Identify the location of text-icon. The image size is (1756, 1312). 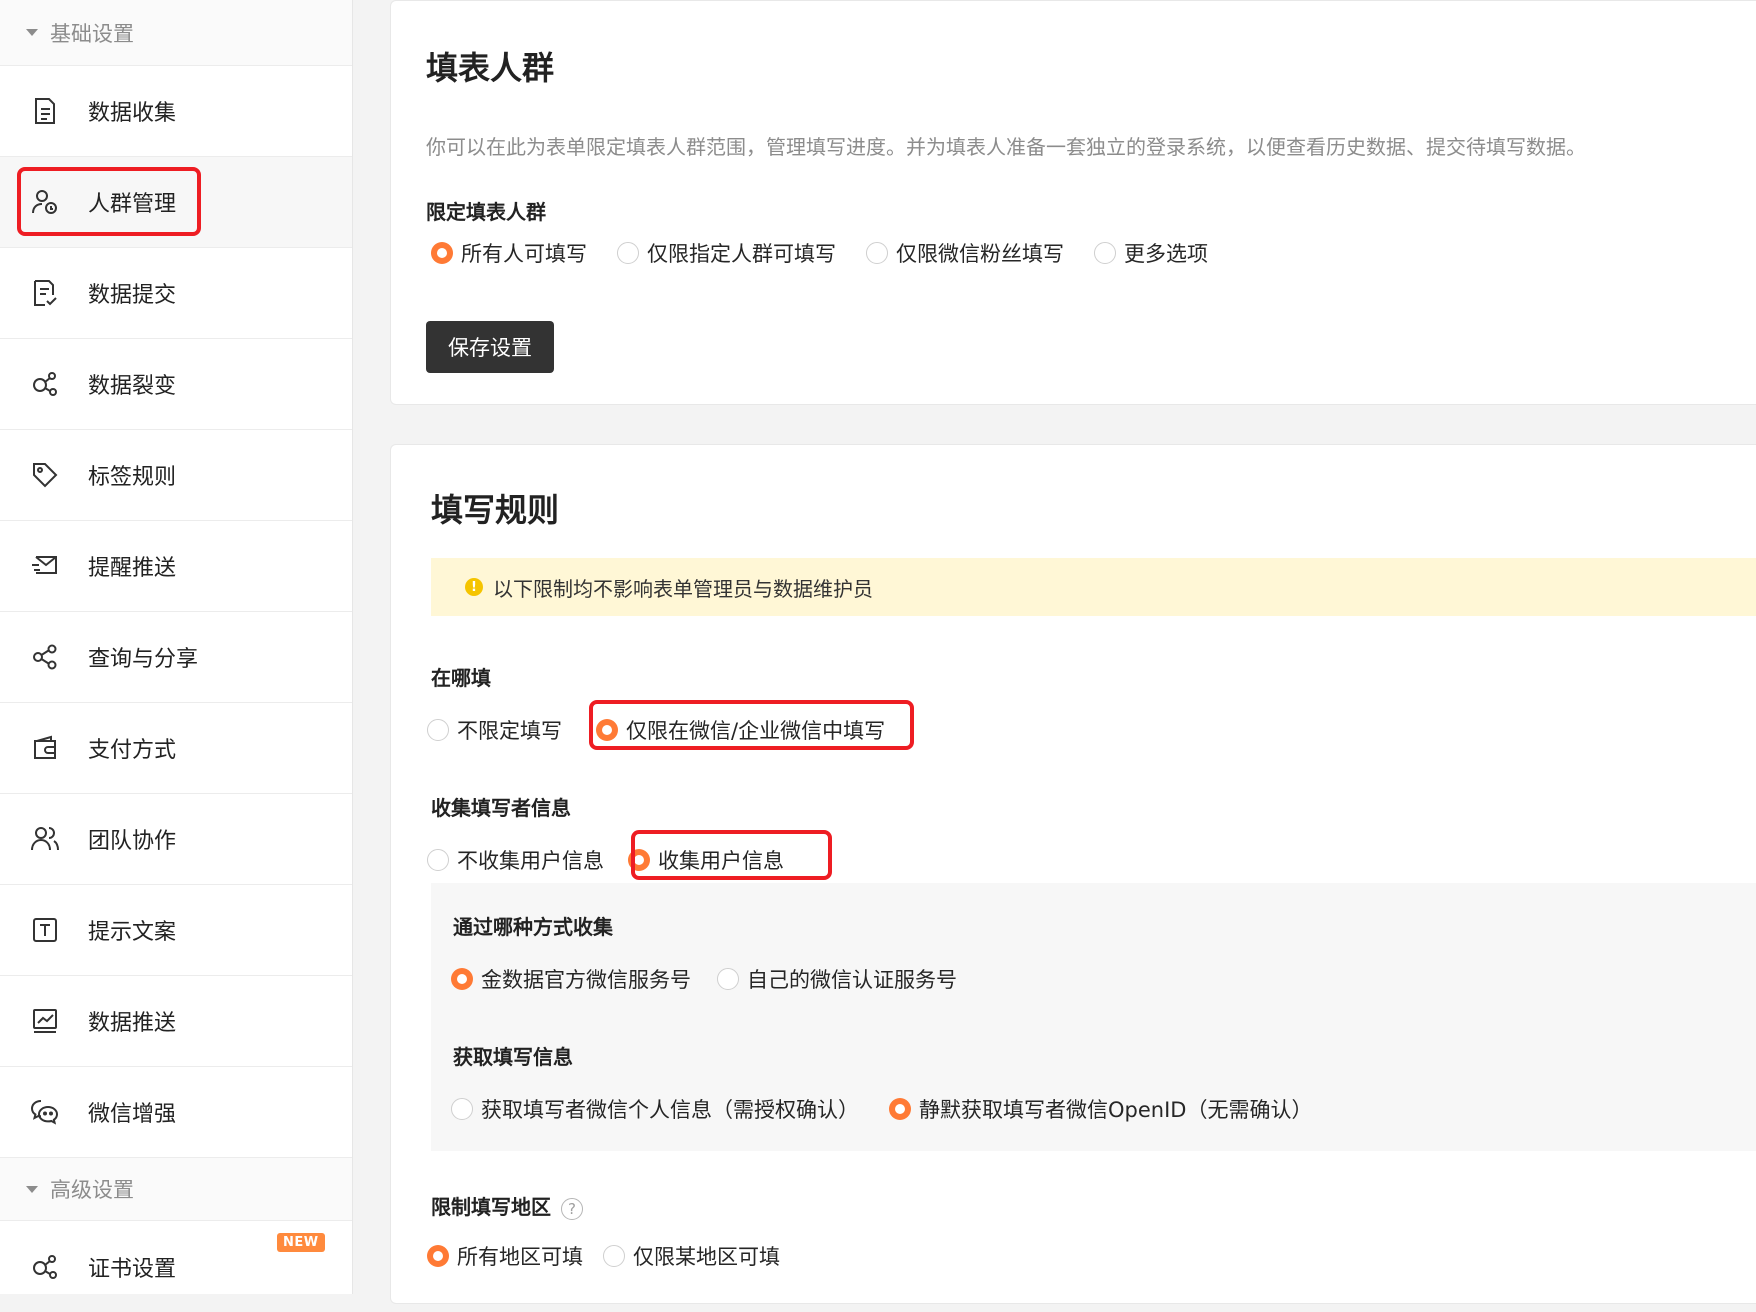
(45, 930).